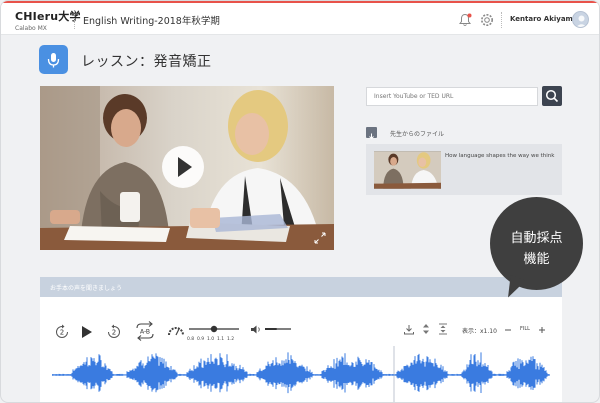  I want to click on auto-scoring-callout: 自動採点 機能, so click(536, 243).